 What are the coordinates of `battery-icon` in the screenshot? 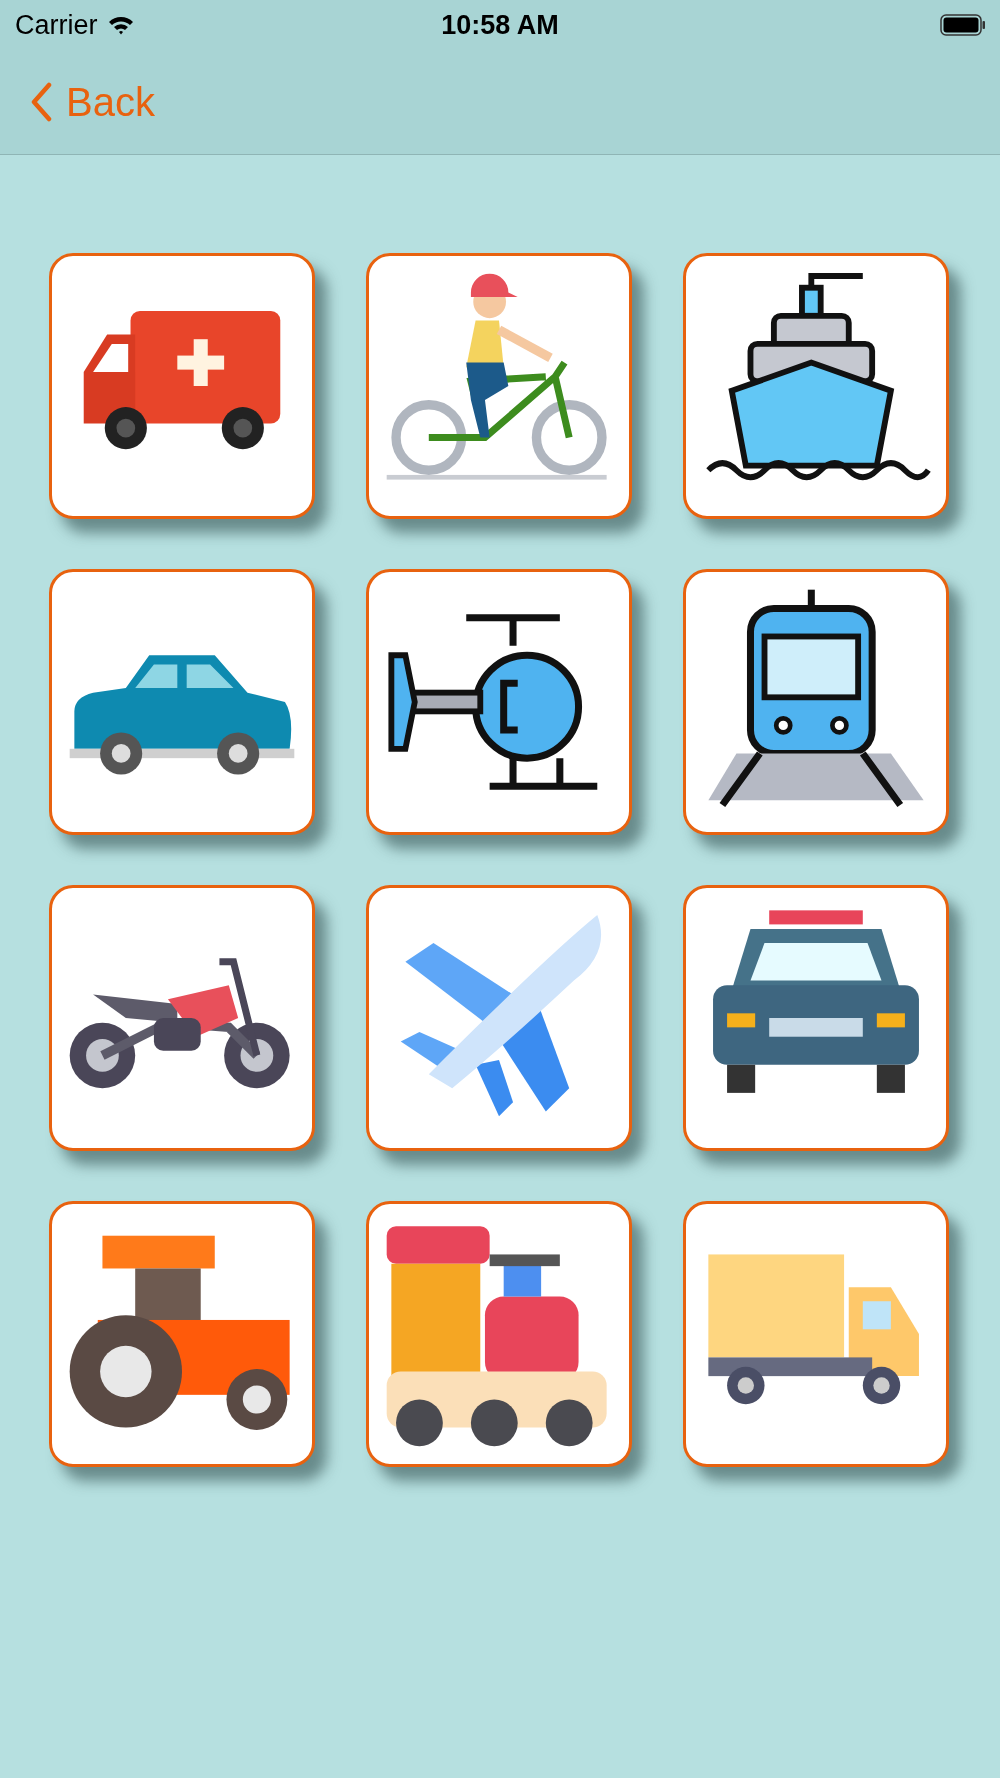 It's located at (963, 25).